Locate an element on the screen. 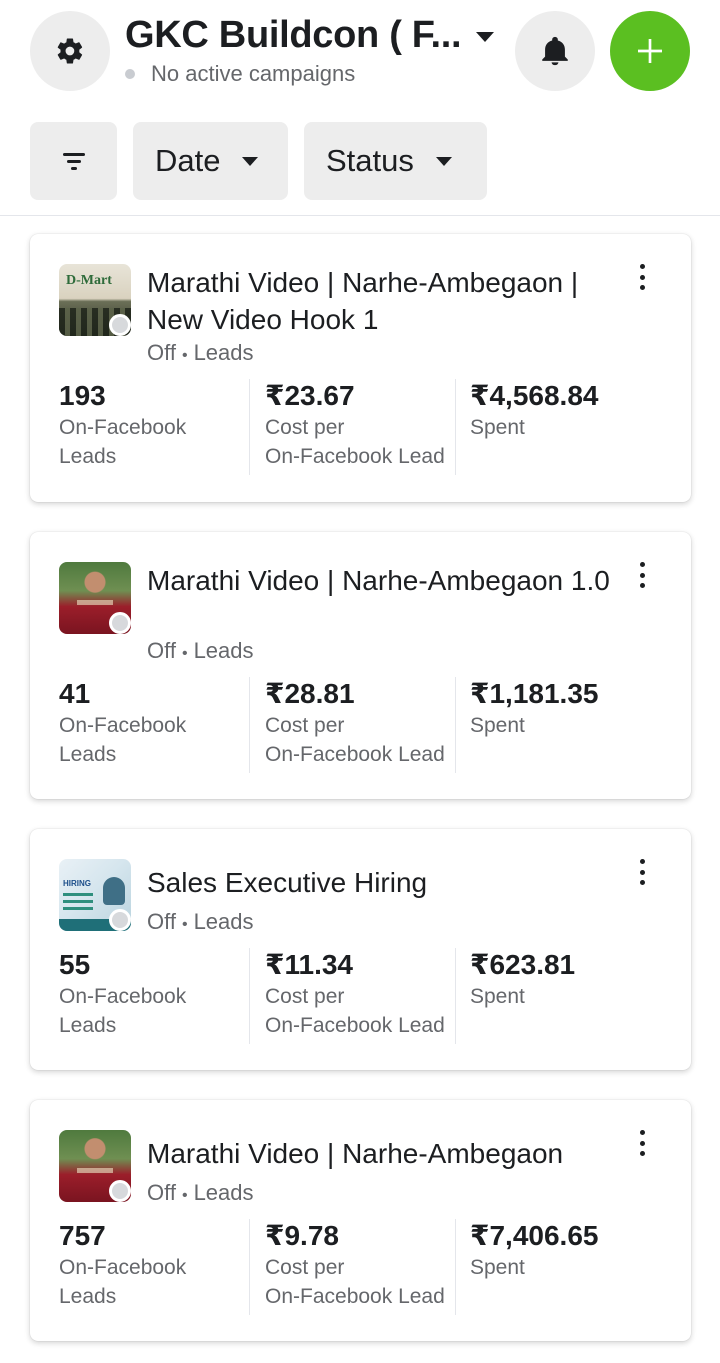 This screenshot has height=1363, width=720. gear-icon is located at coordinates (70, 51).